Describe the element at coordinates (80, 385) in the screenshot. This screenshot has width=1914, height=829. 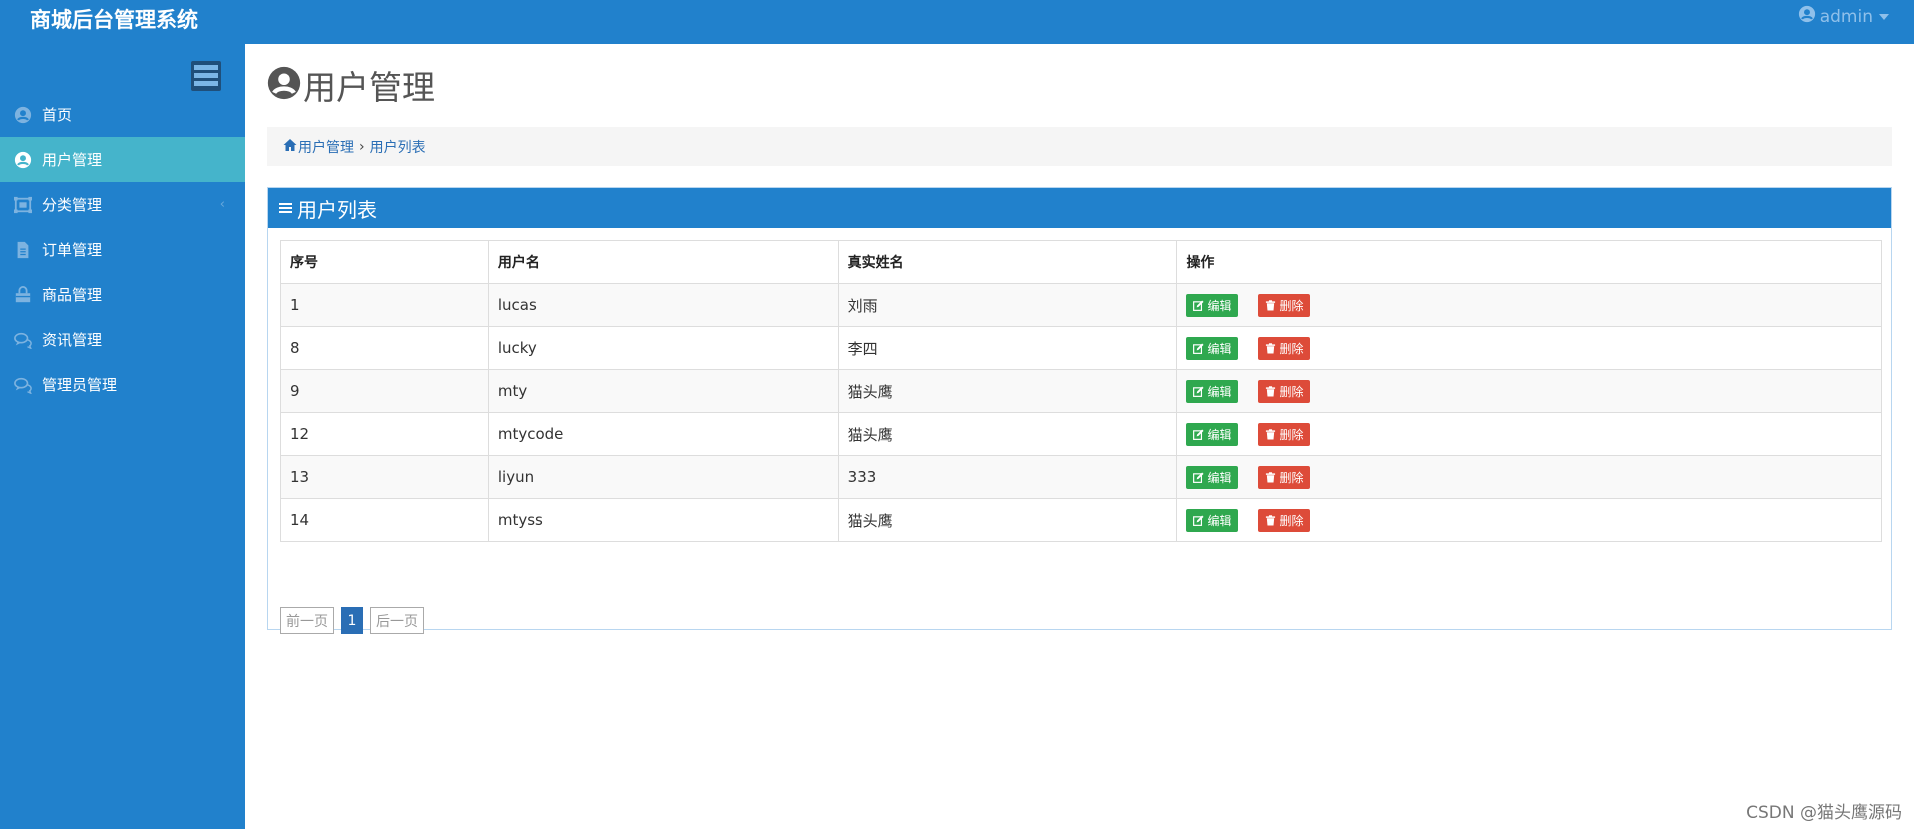
I see `sidebar-item-label: 管理员管理` at that location.